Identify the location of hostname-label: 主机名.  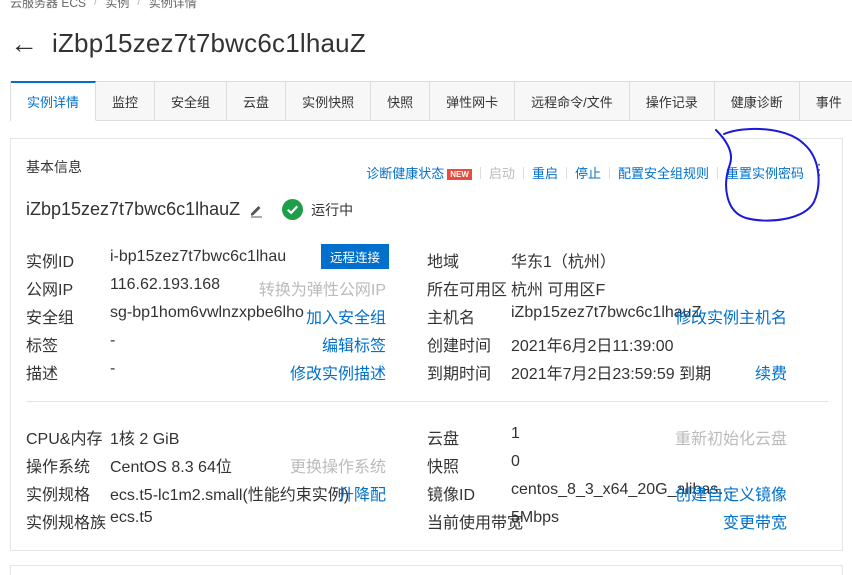
(451, 318).